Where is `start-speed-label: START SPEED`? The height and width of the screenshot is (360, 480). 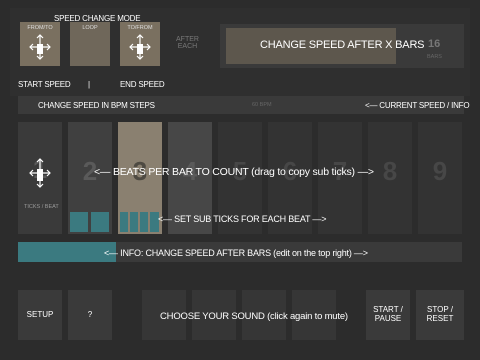
start-speed-label: START SPEED is located at coordinates (44, 84).